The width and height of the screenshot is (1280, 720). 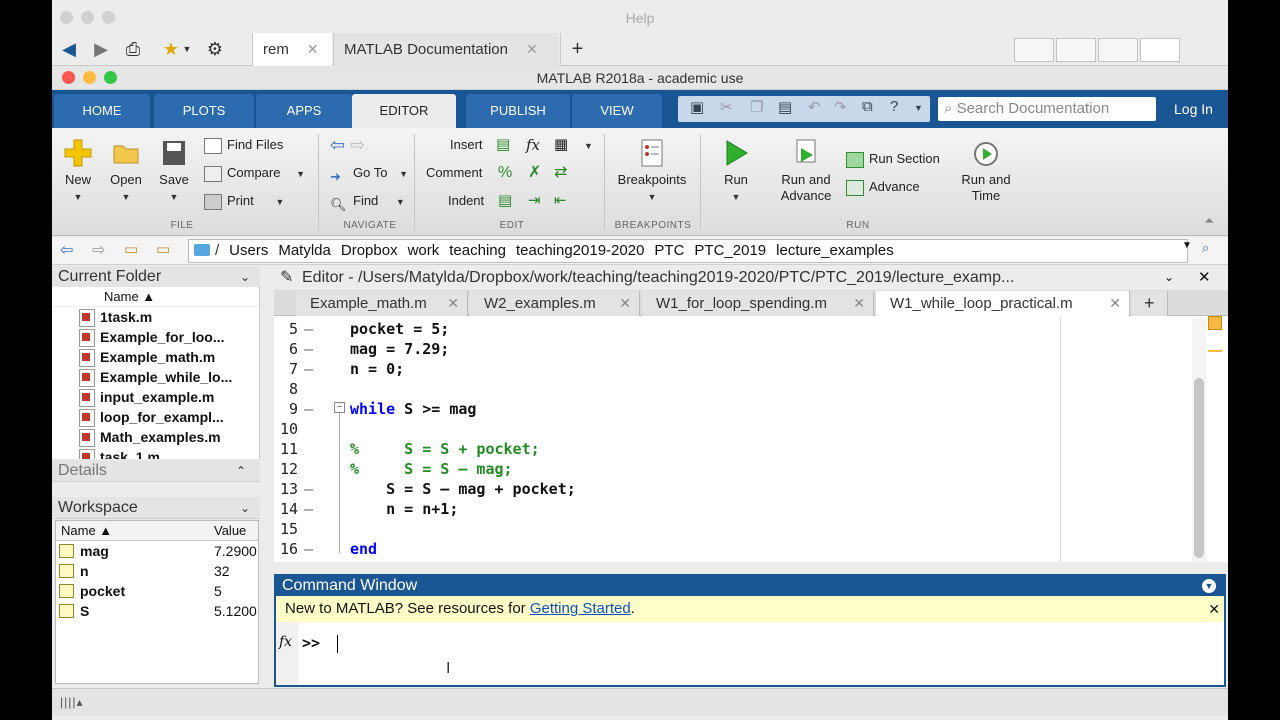 What do you see at coordinates (102, 111) in the screenshot?
I see `tab-home: HOME` at bounding box center [102, 111].